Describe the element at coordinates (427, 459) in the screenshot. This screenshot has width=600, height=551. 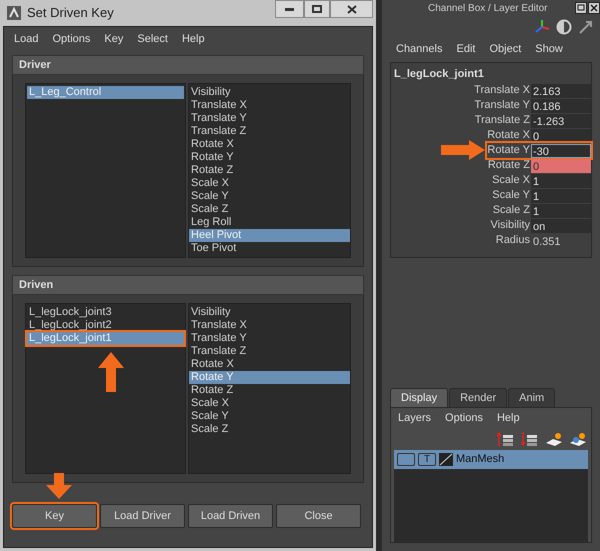
I see `type-toggle: T` at that location.